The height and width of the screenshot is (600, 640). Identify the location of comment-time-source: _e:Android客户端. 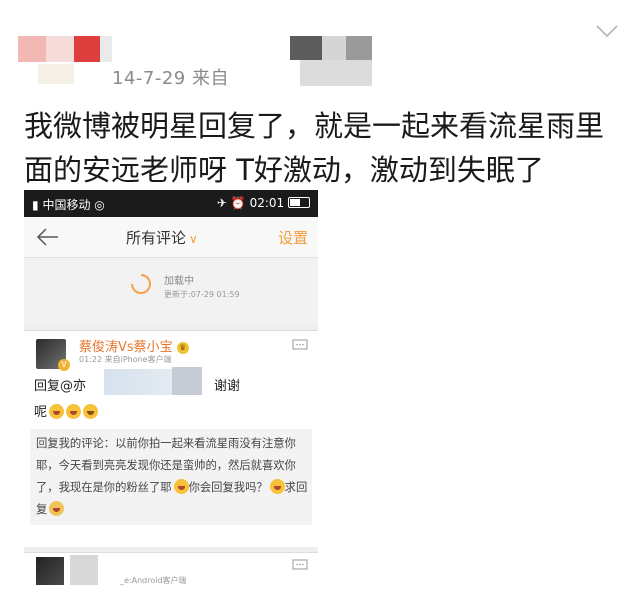
(153, 580).